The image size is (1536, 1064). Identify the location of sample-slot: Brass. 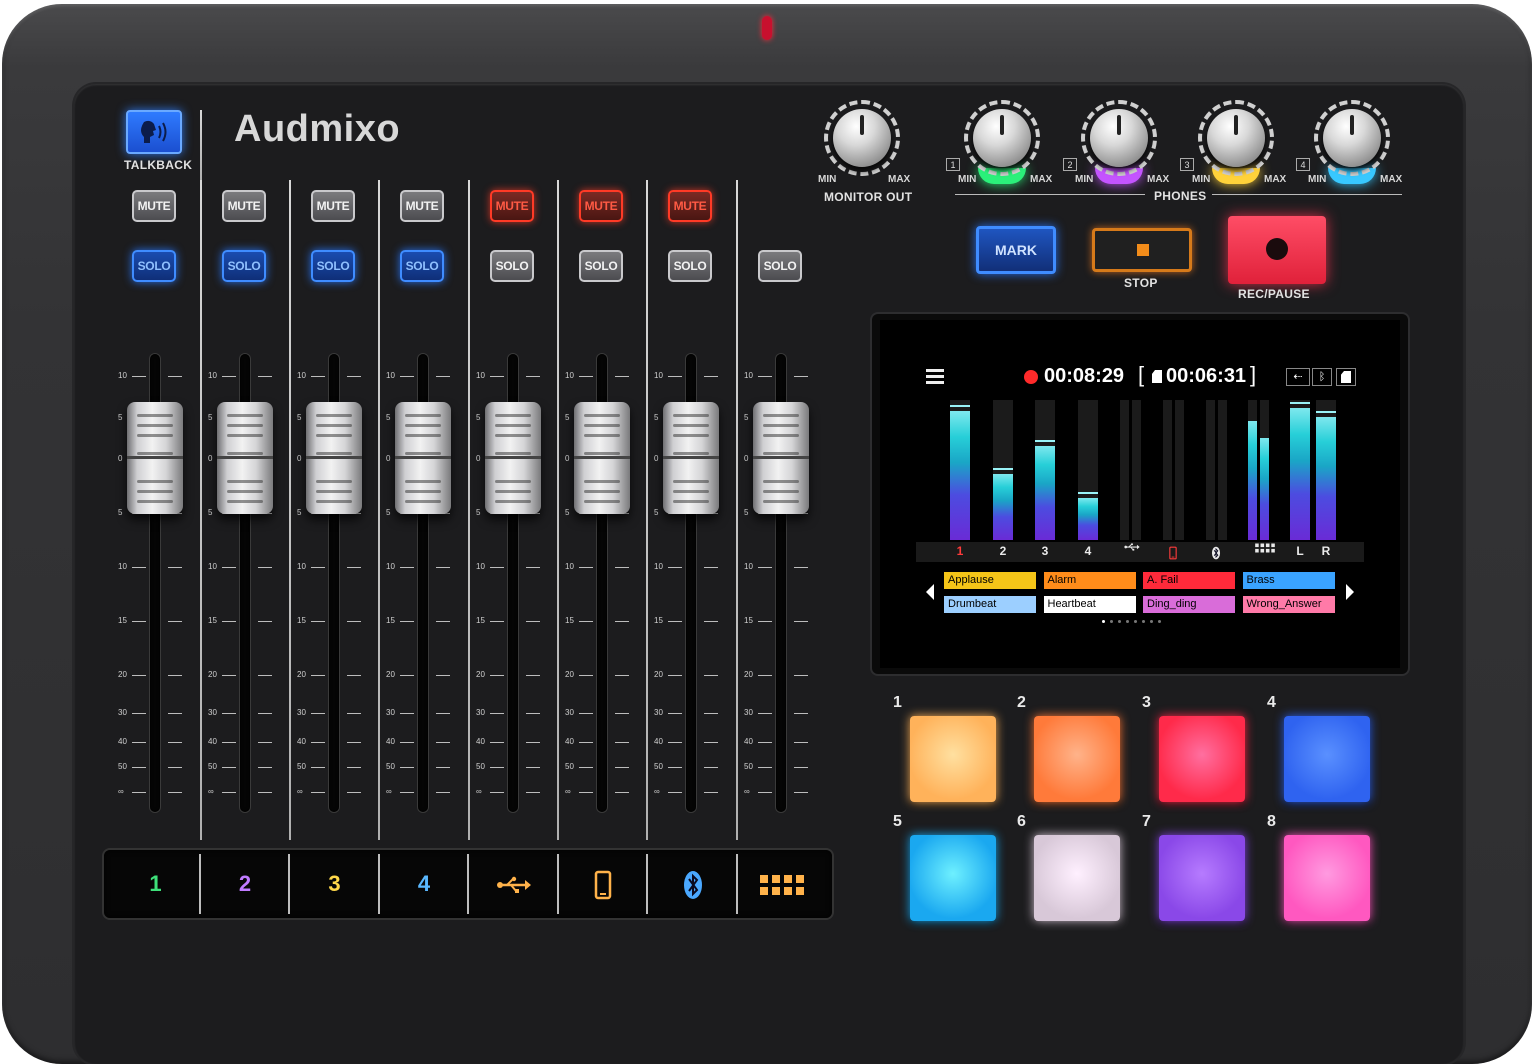
(1288, 580).